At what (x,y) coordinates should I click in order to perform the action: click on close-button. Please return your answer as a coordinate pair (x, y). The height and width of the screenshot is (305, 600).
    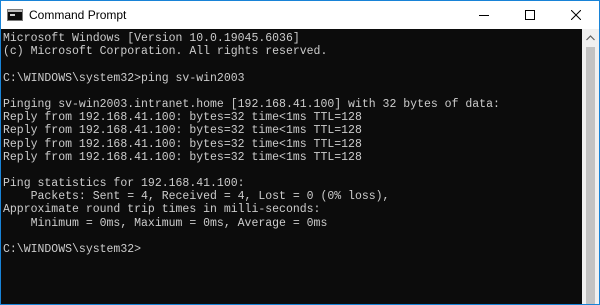
    Looking at the image, I should click on (576, 15).